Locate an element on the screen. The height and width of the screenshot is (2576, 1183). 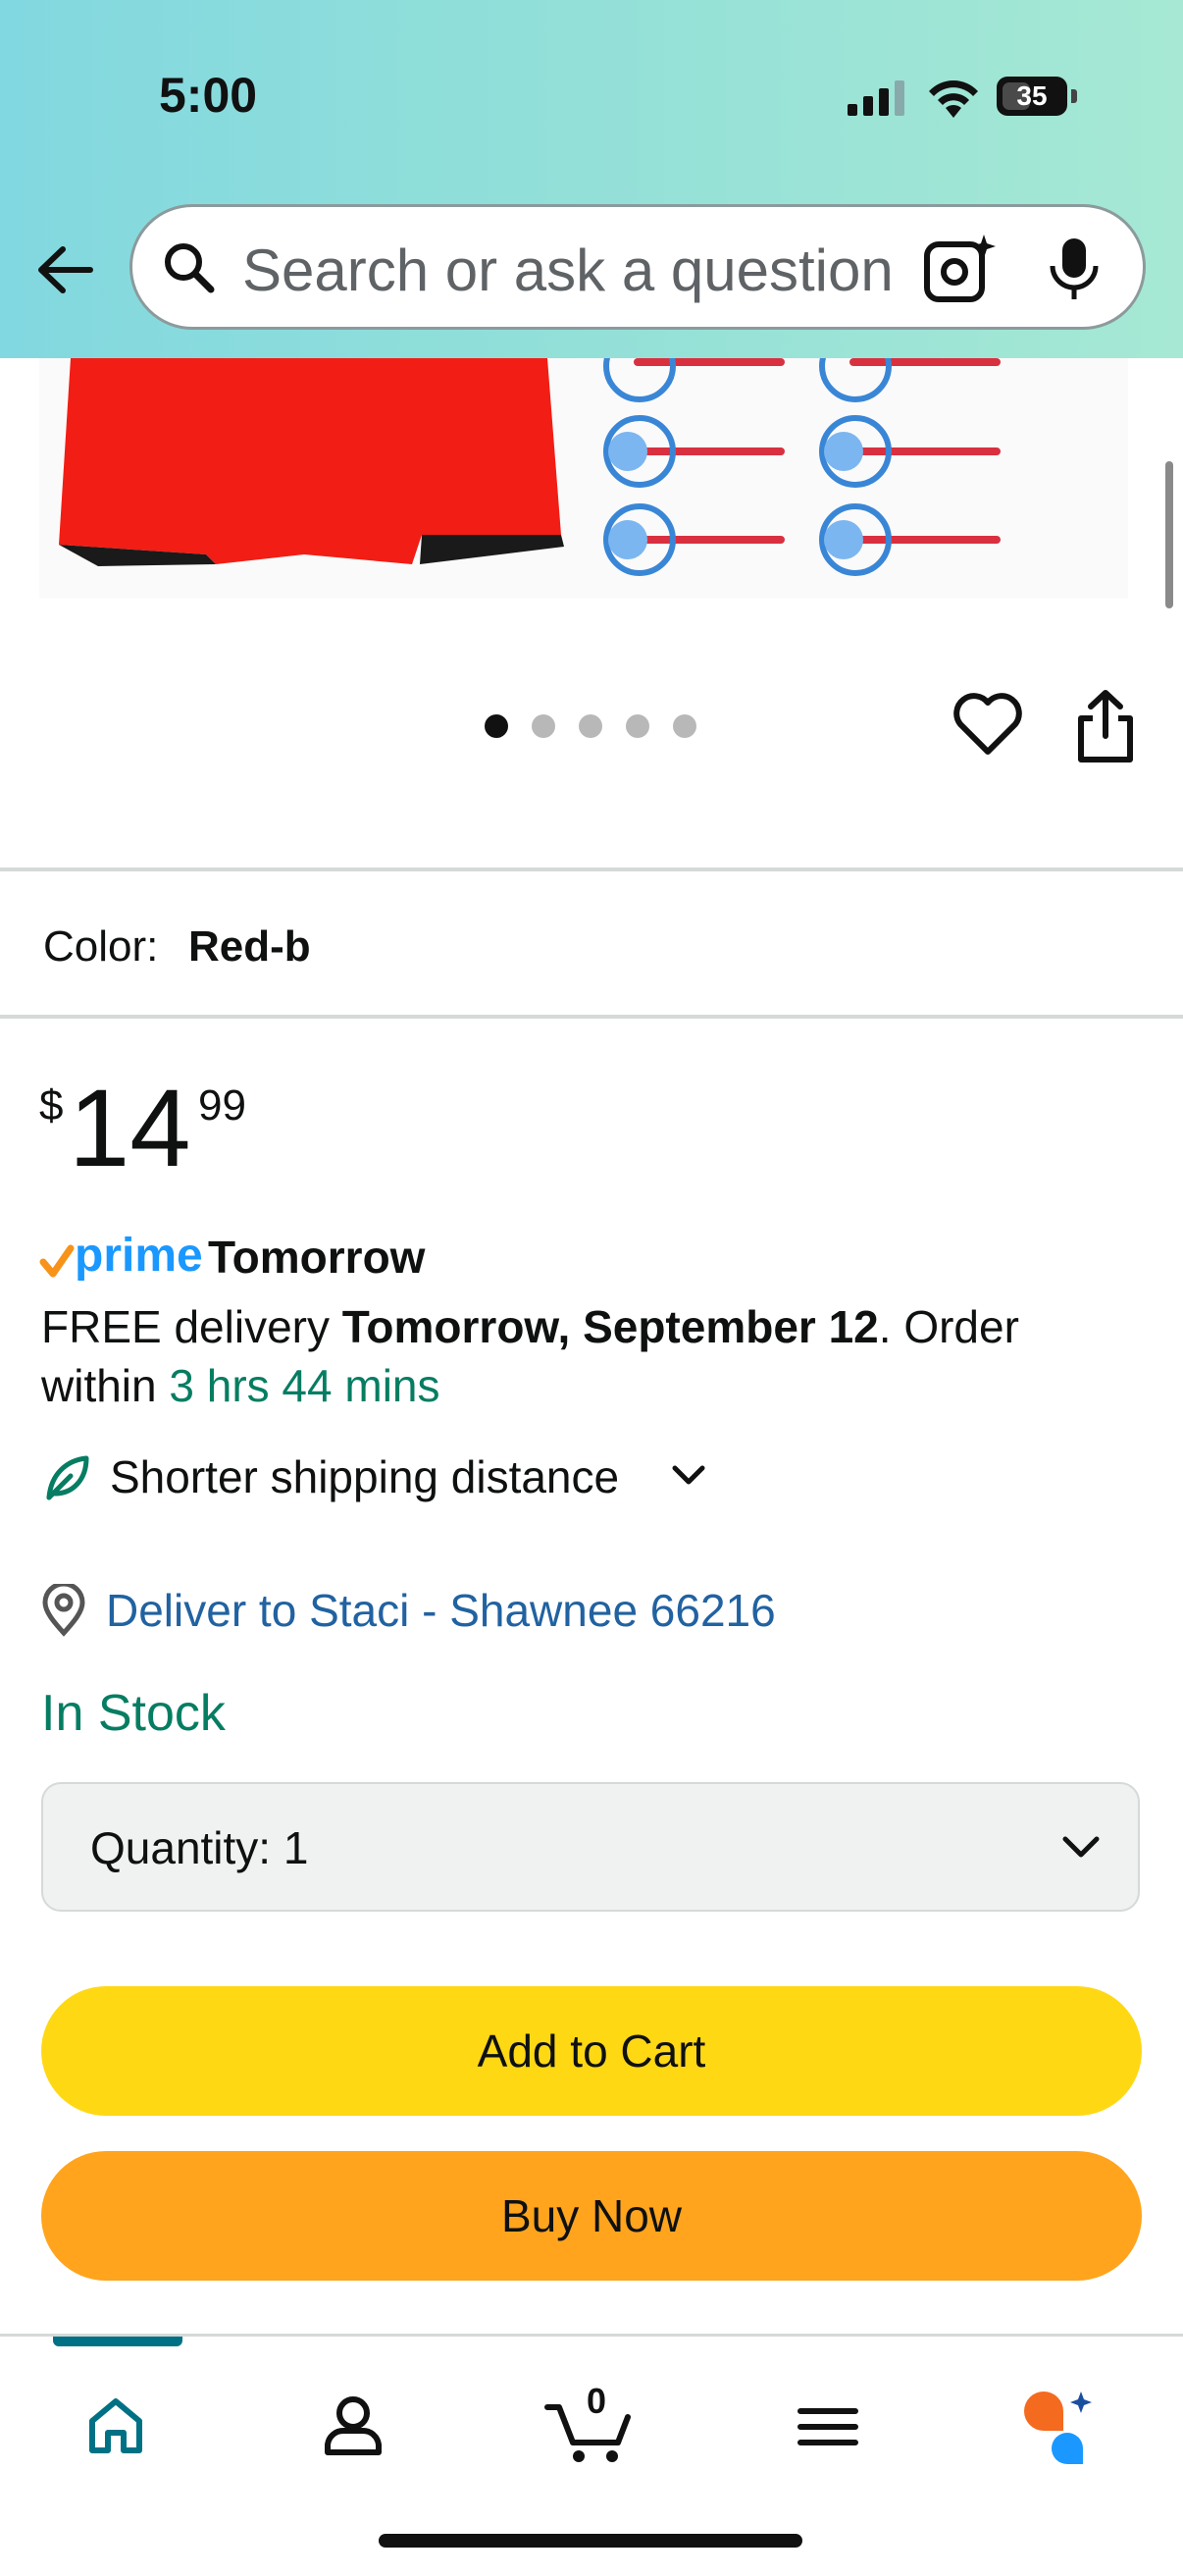
prime-check-icon is located at coordinates (57, 1261).